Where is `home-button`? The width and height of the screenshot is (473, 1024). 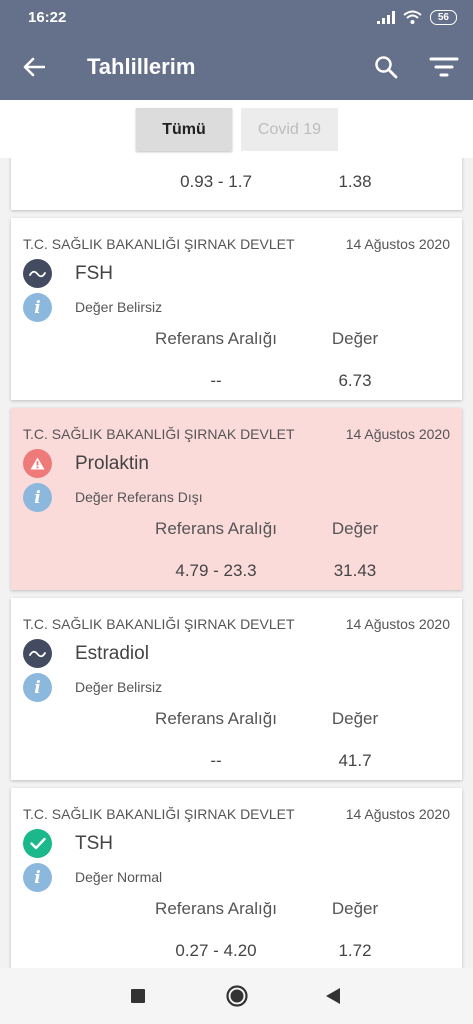
home-button is located at coordinates (237, 996).